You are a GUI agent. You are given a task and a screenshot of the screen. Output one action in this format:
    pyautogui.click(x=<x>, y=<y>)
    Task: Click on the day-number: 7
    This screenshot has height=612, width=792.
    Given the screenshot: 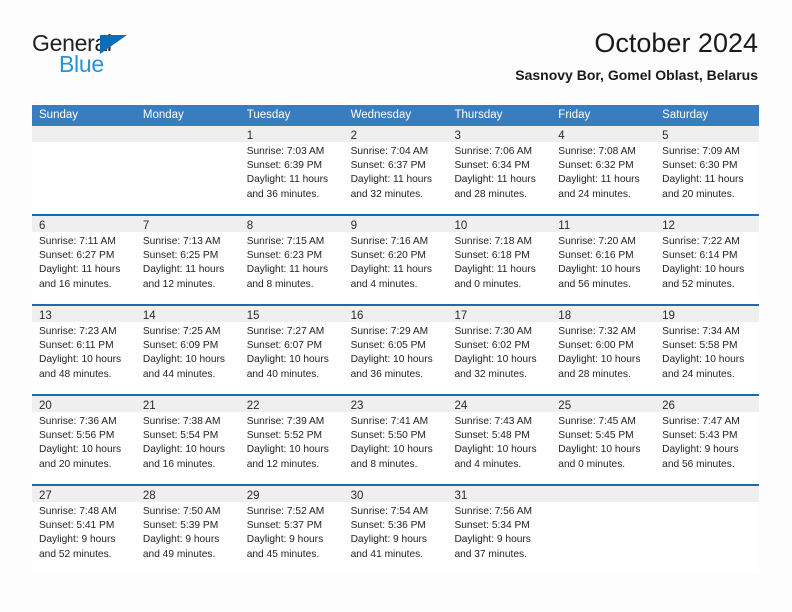 What is the action you would take?
    pyautogui.click(x=146, y=226)
    